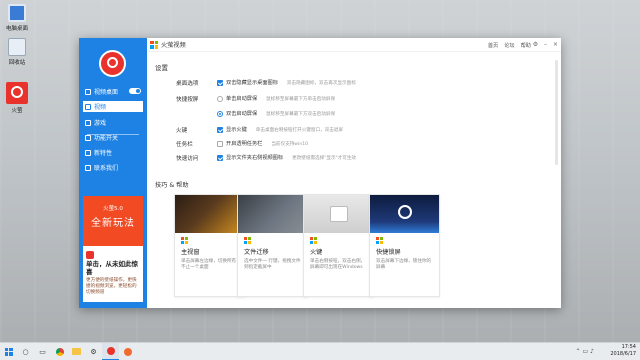 This screenshot has width=640, height=360. I want to click on desktop-icon-label: 火萤, so click(17, 111).